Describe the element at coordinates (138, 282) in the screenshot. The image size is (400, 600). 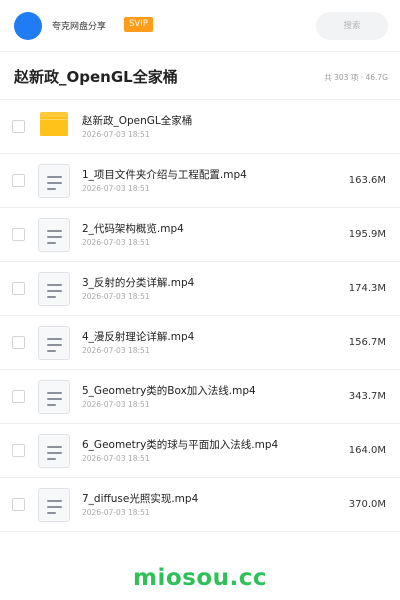
I see `file-name: 3_反射的分类详解.mp4` at that location.